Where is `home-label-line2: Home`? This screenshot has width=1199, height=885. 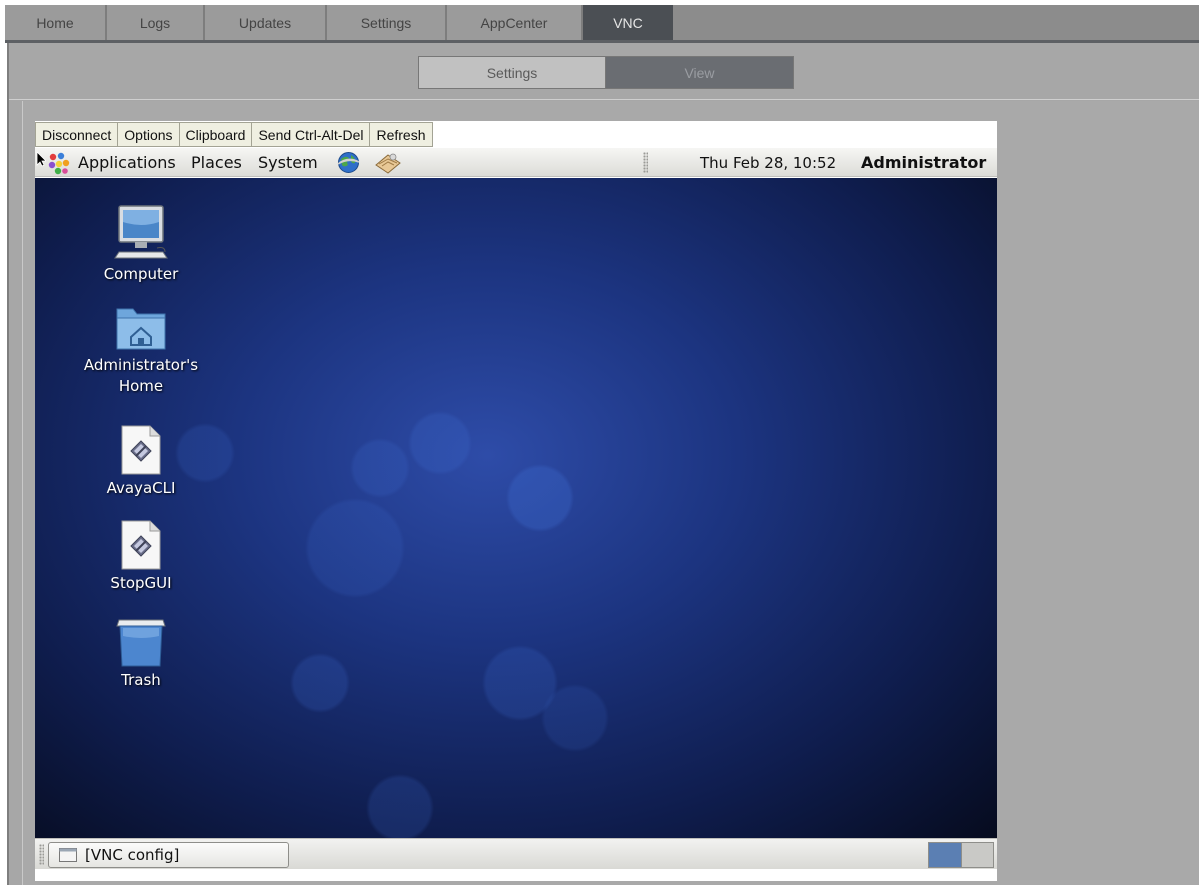 home-label-line2: Home is located at coordinates (141, 386).